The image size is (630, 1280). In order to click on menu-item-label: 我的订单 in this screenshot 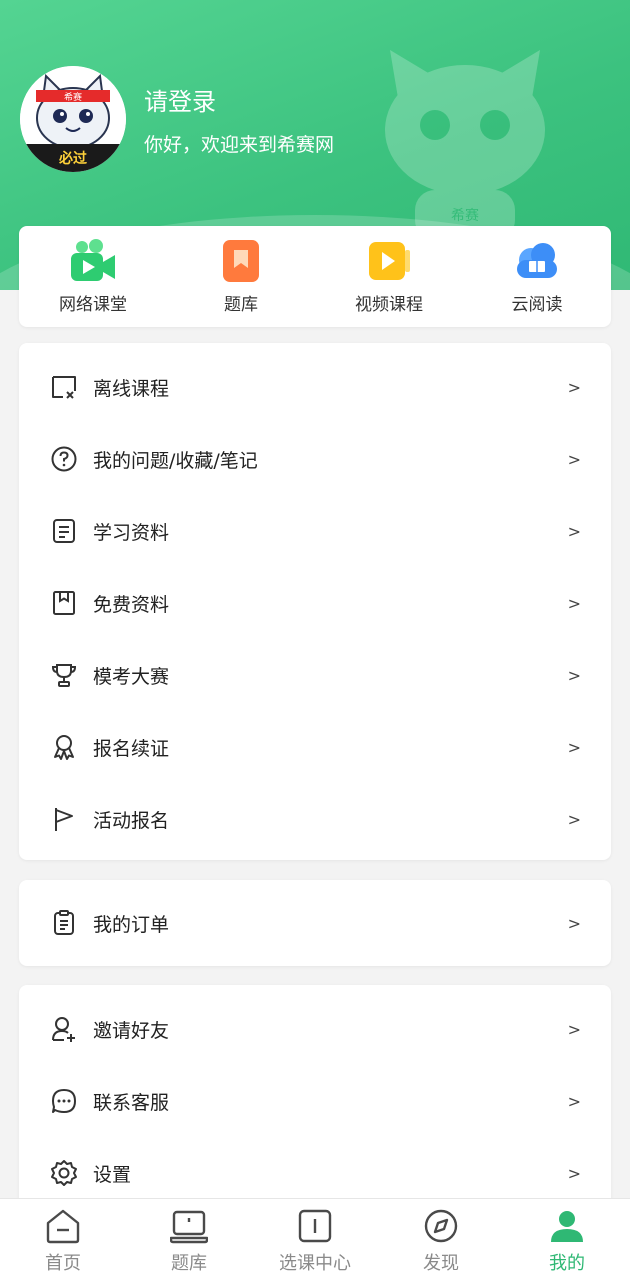, I will do `click(131, 924)`.